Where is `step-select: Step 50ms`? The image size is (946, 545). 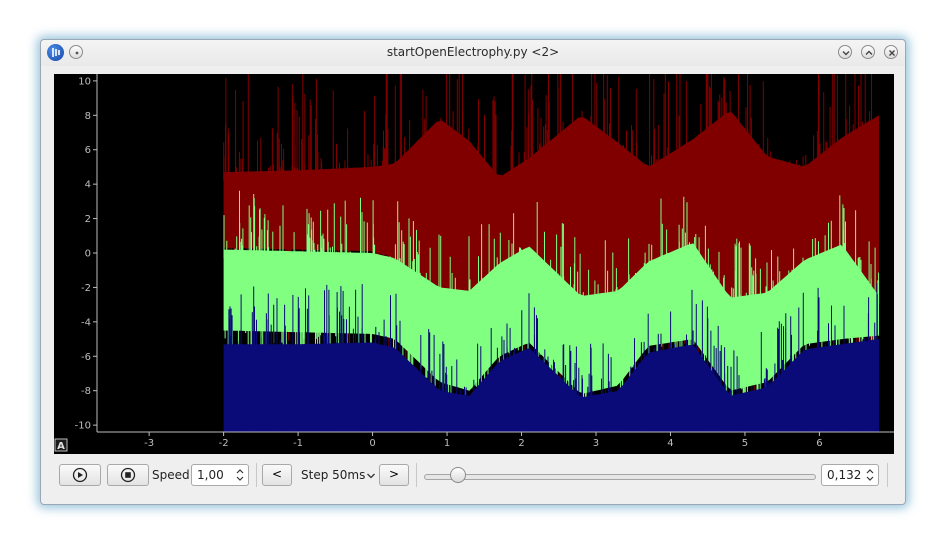 step-select: Step 50ms is located at coordinates (333, 475).